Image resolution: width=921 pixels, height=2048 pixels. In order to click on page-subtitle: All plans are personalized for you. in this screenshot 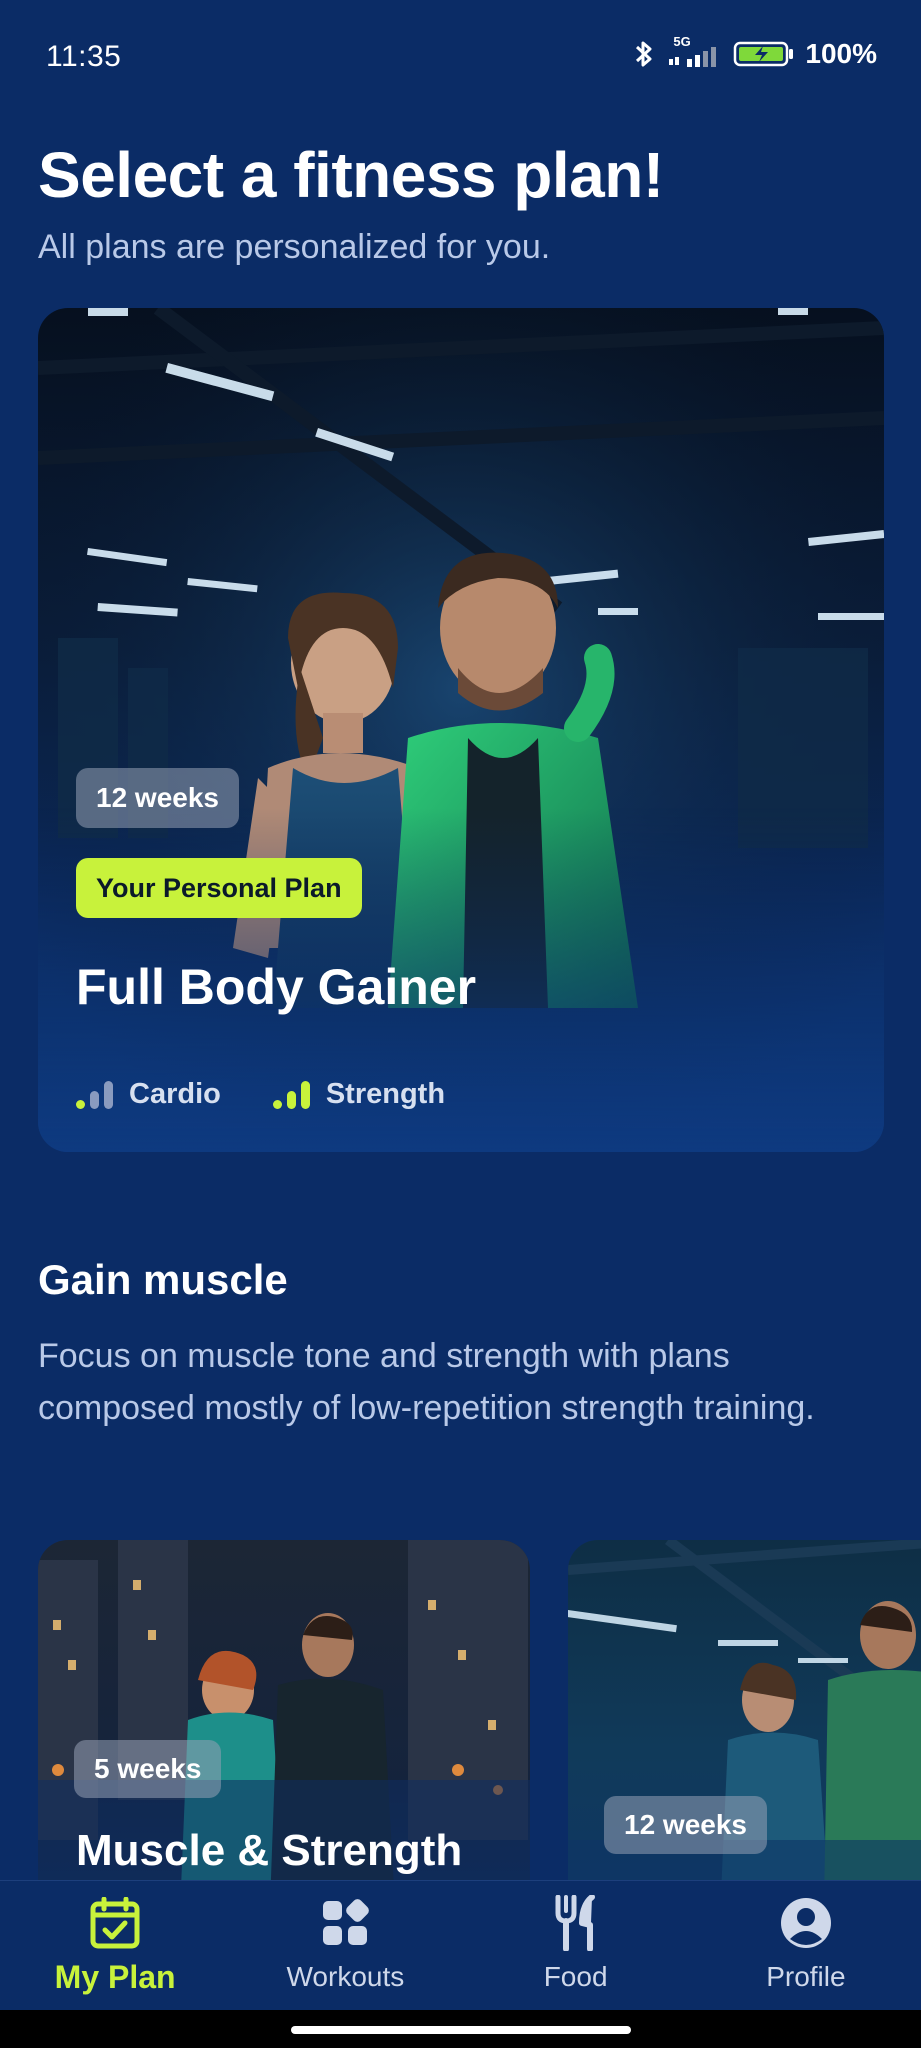, I will do `click(294, 247)`.